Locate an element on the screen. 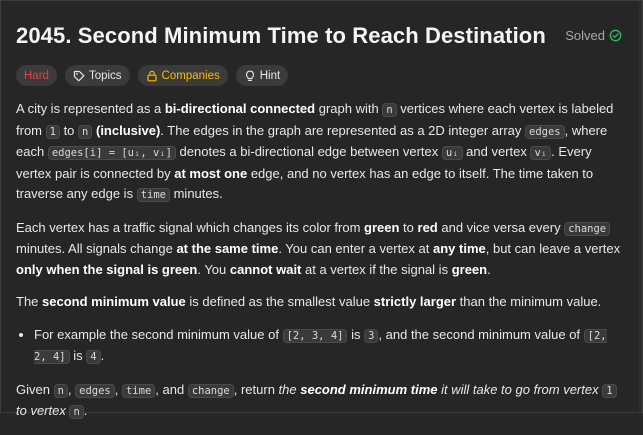  inline-code: 4 is located at coordinates (93, 357).